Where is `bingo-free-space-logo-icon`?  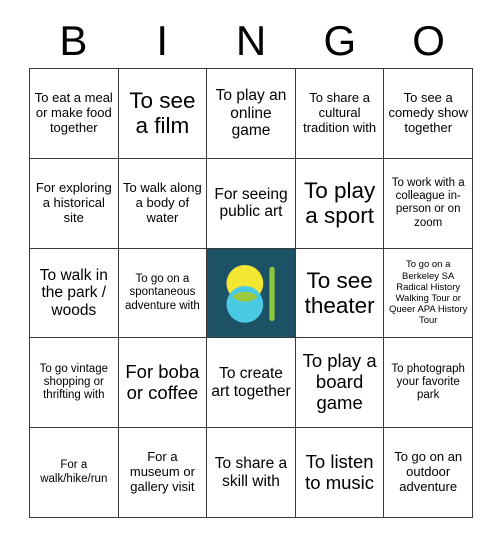 bingo-free-space-logo-icon is located at coordinates (251, 293).